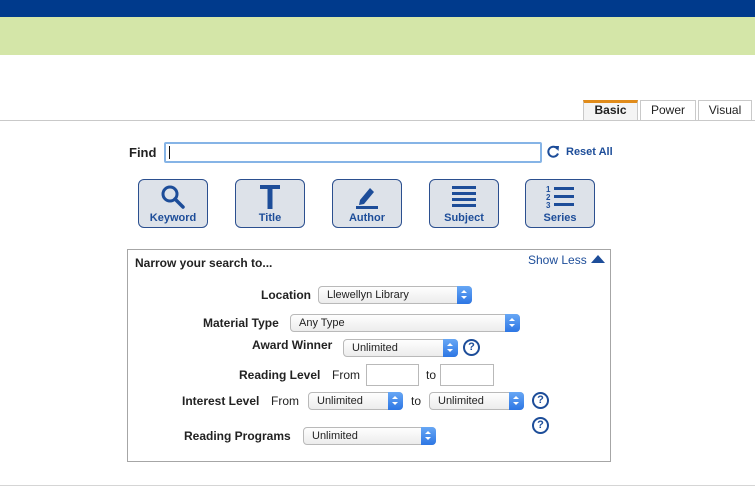 The height and width of the screenshot is (492, 755). I want to click on triangle-up-icon, so click(598, 259).